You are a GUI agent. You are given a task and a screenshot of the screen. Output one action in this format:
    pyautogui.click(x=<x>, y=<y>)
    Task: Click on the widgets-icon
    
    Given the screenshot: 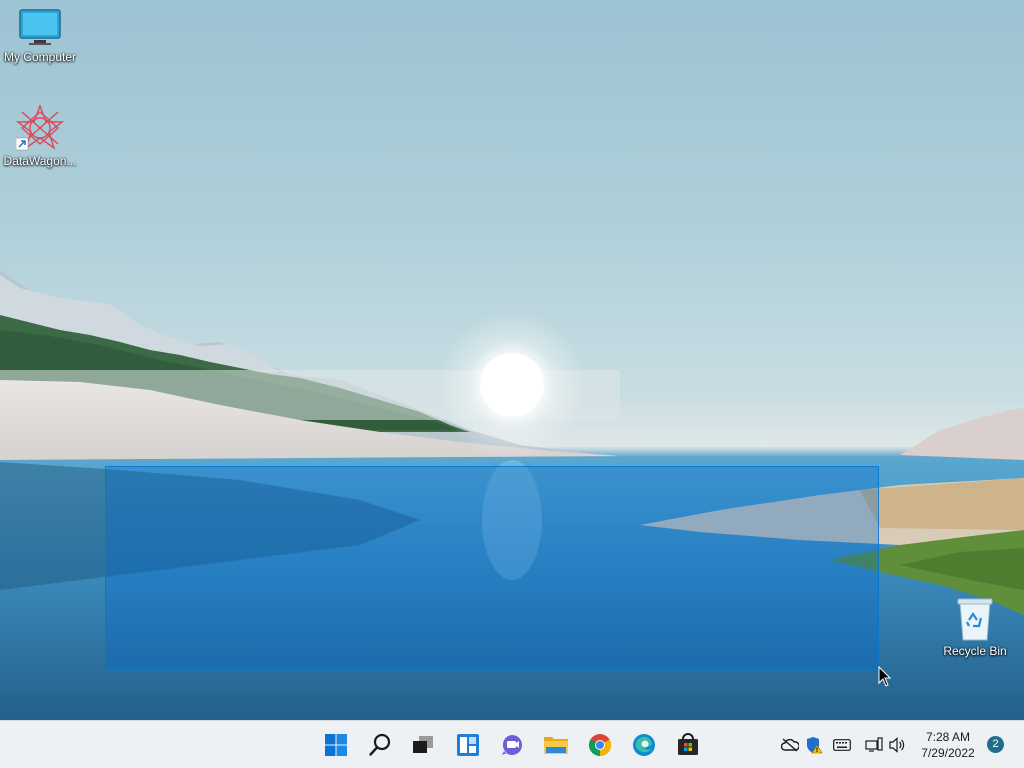 What is the action you would take?
    pyautogui.click(x=468, y=745)
    